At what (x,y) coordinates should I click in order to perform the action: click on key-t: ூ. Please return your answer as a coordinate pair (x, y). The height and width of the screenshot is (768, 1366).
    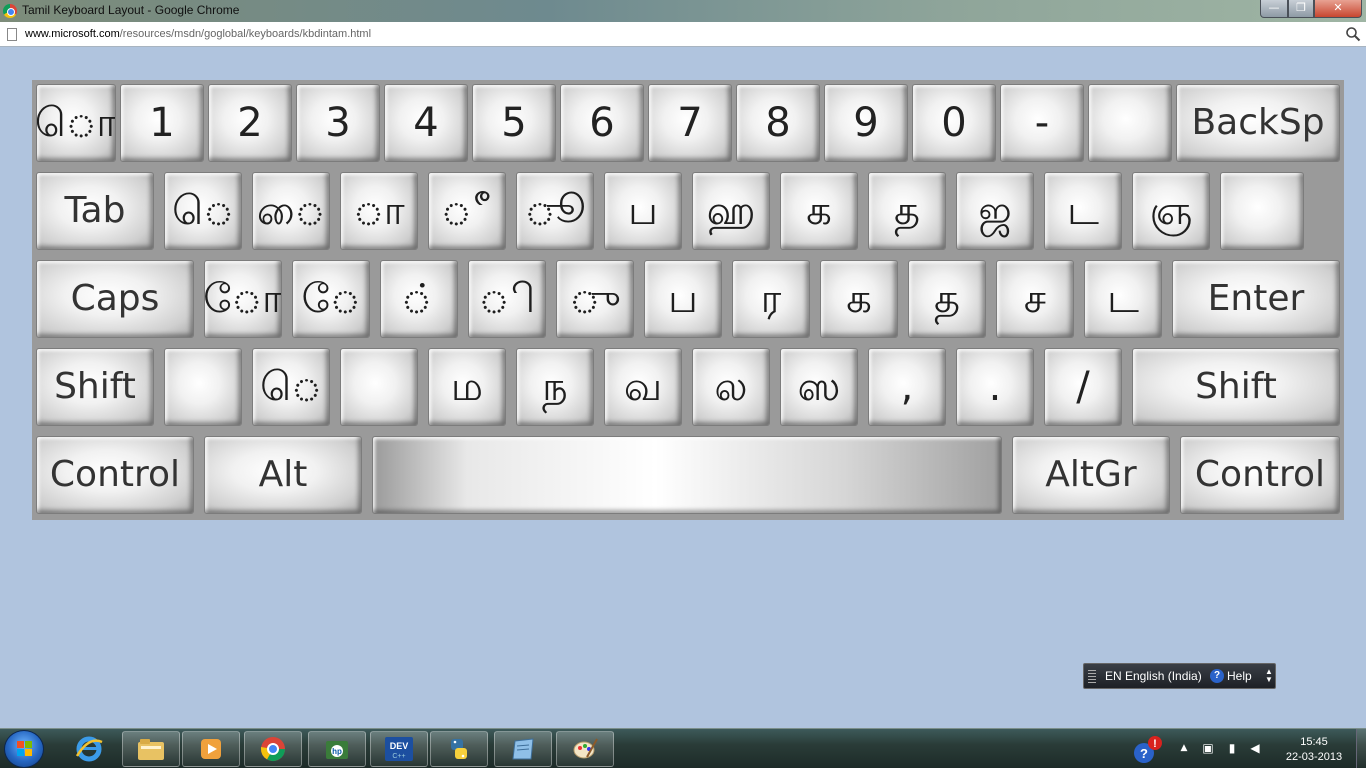
    Looking at the image, I should click on (555, 211).